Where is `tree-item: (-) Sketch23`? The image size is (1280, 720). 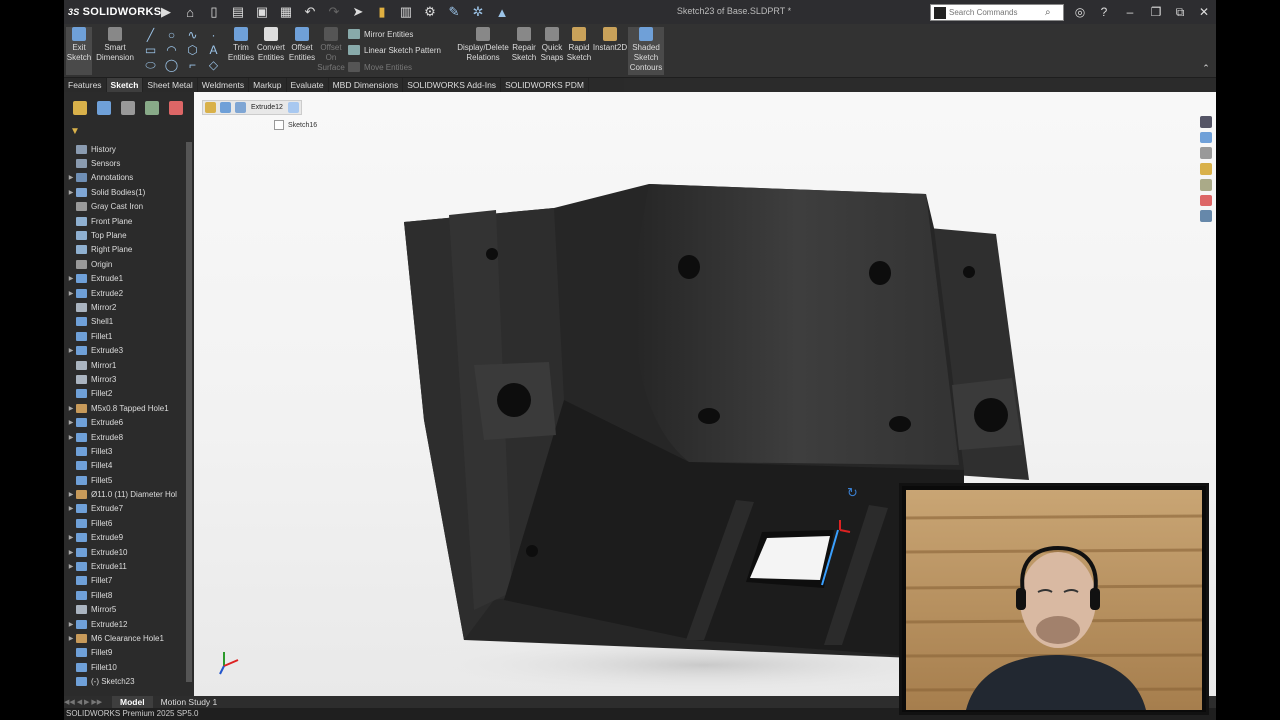
tree-item: (-) Sketch23 is located at coordinates (124, 681).